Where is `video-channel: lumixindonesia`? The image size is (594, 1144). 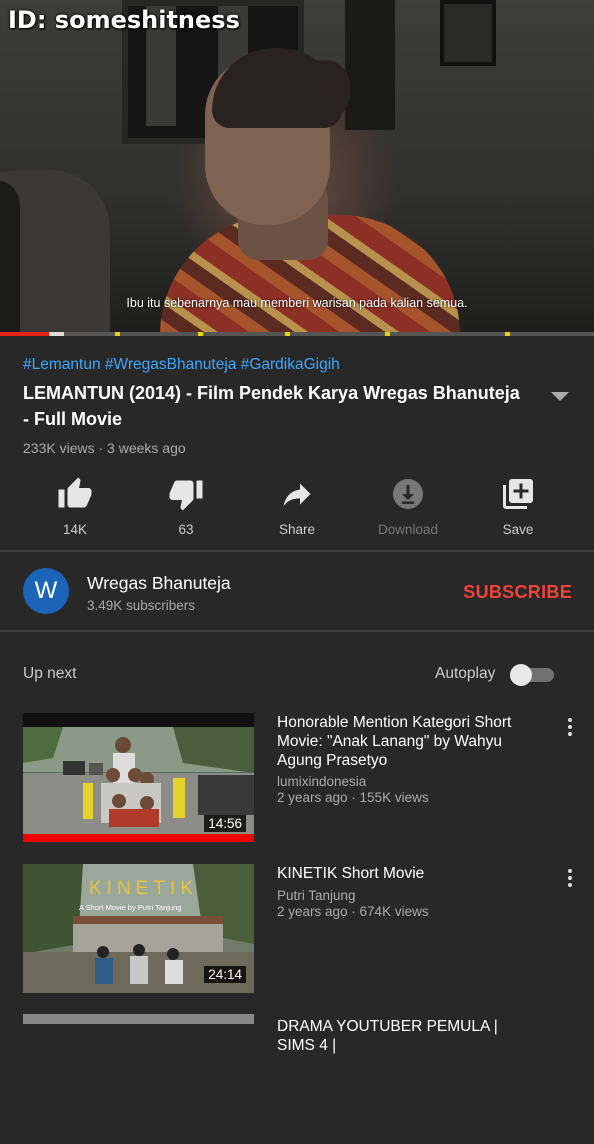 video-channel: lumixindonesia is located at coordinates (322, 781).